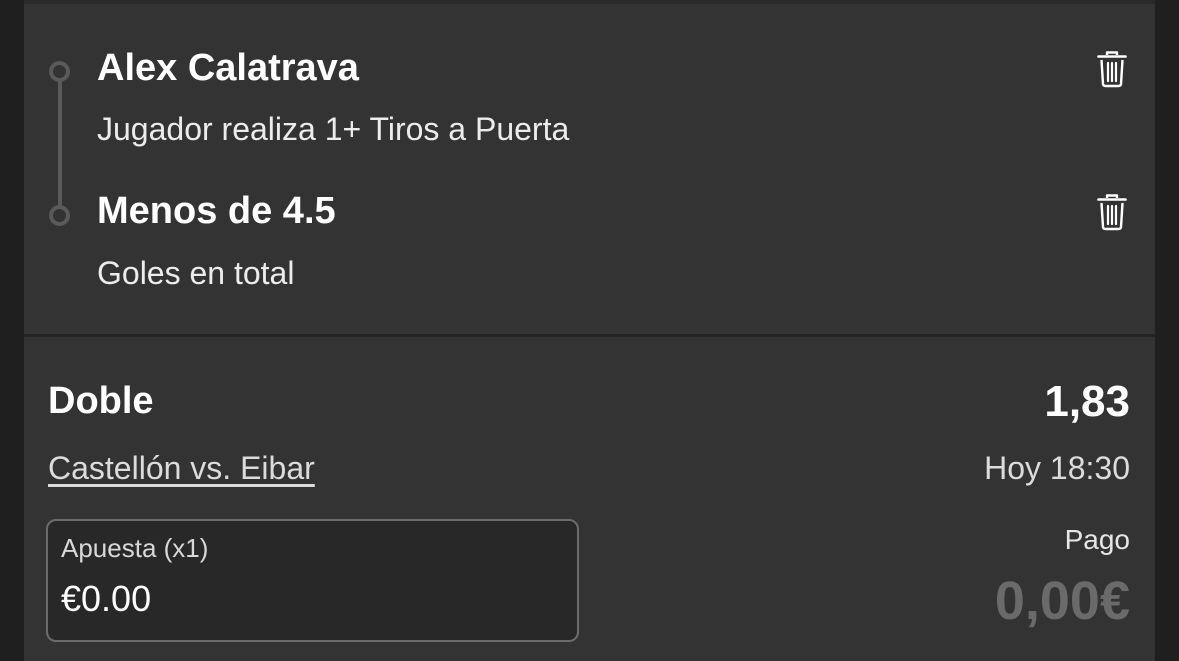 The image size is (1179, 661). I want to click on combined-odds: 1,83, so click(1087, 401).